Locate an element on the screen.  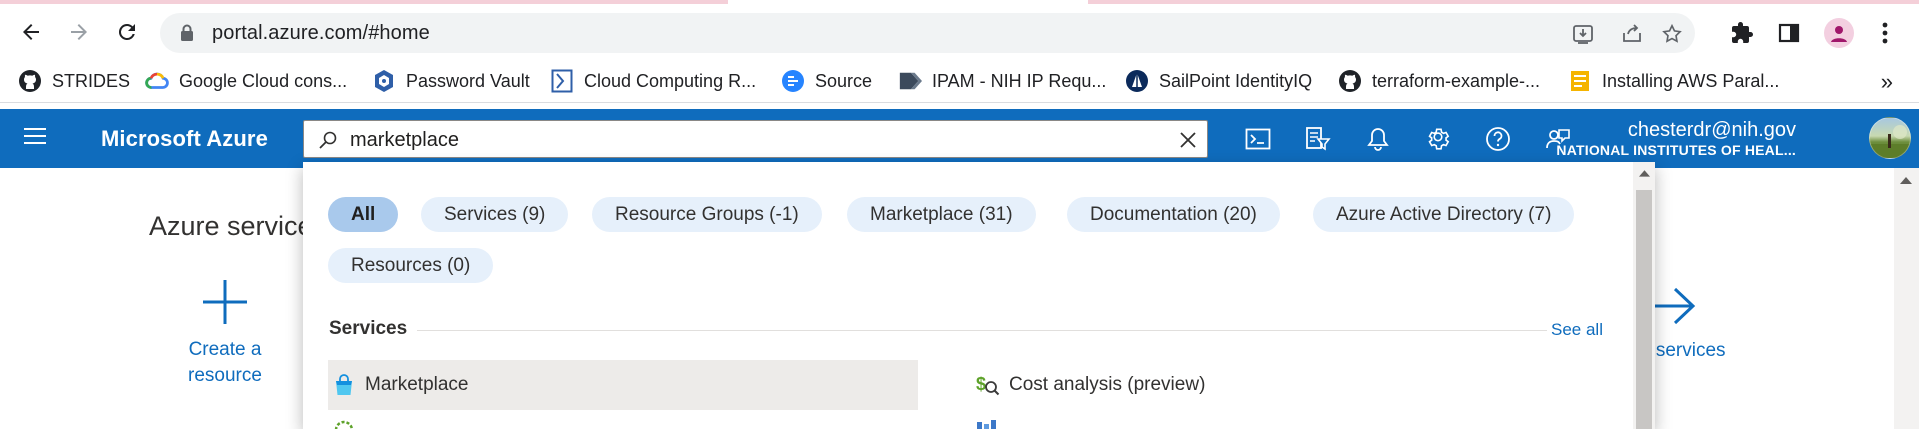
back-icon is located at coordinates (31, 32).